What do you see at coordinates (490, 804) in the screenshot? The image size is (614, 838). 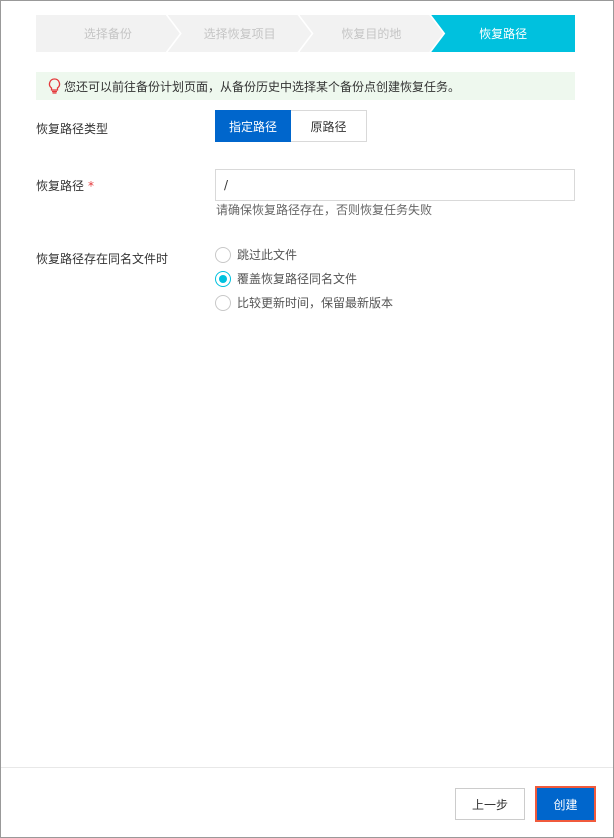 I see `previous-button: 上一步` at bounding box center [490, 804].